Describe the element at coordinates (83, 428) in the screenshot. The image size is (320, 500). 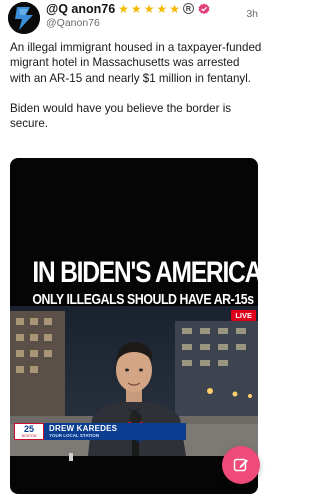
I see `reporter-name: DREW KAREDES` at that location.